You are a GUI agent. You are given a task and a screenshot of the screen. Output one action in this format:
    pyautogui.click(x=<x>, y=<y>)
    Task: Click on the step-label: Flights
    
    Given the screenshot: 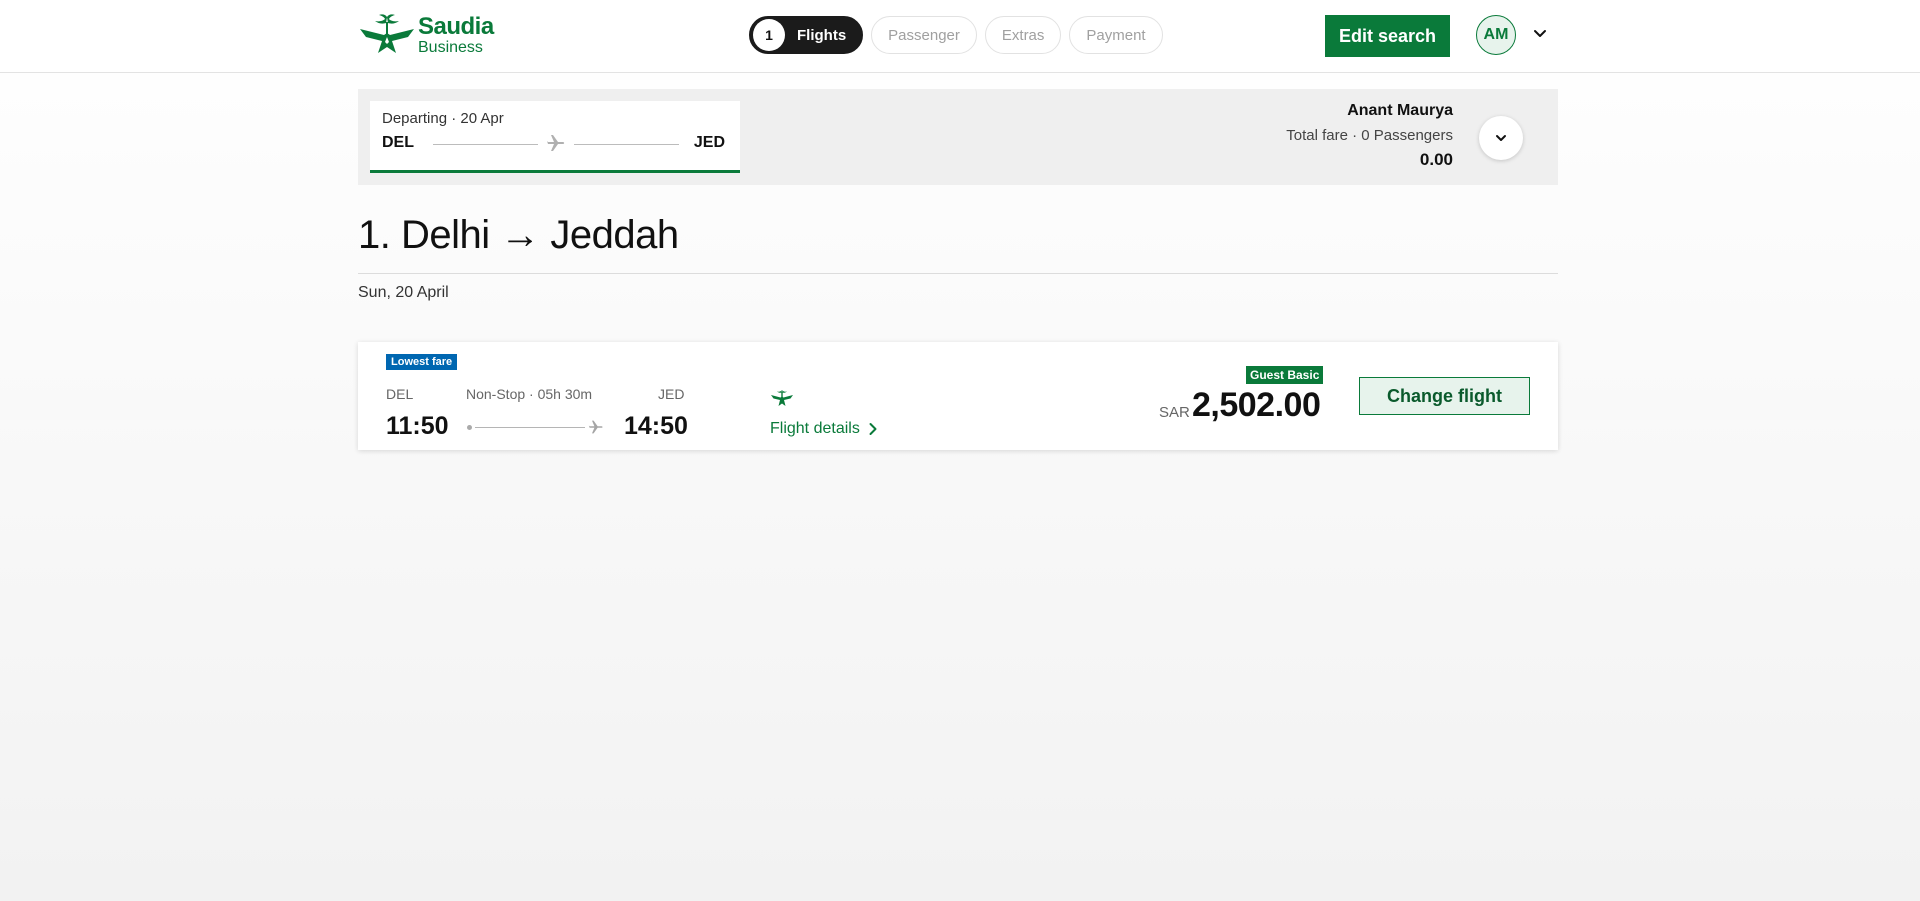 What is the action you would take?
    pyautogui.click(x=822, y=35)
    